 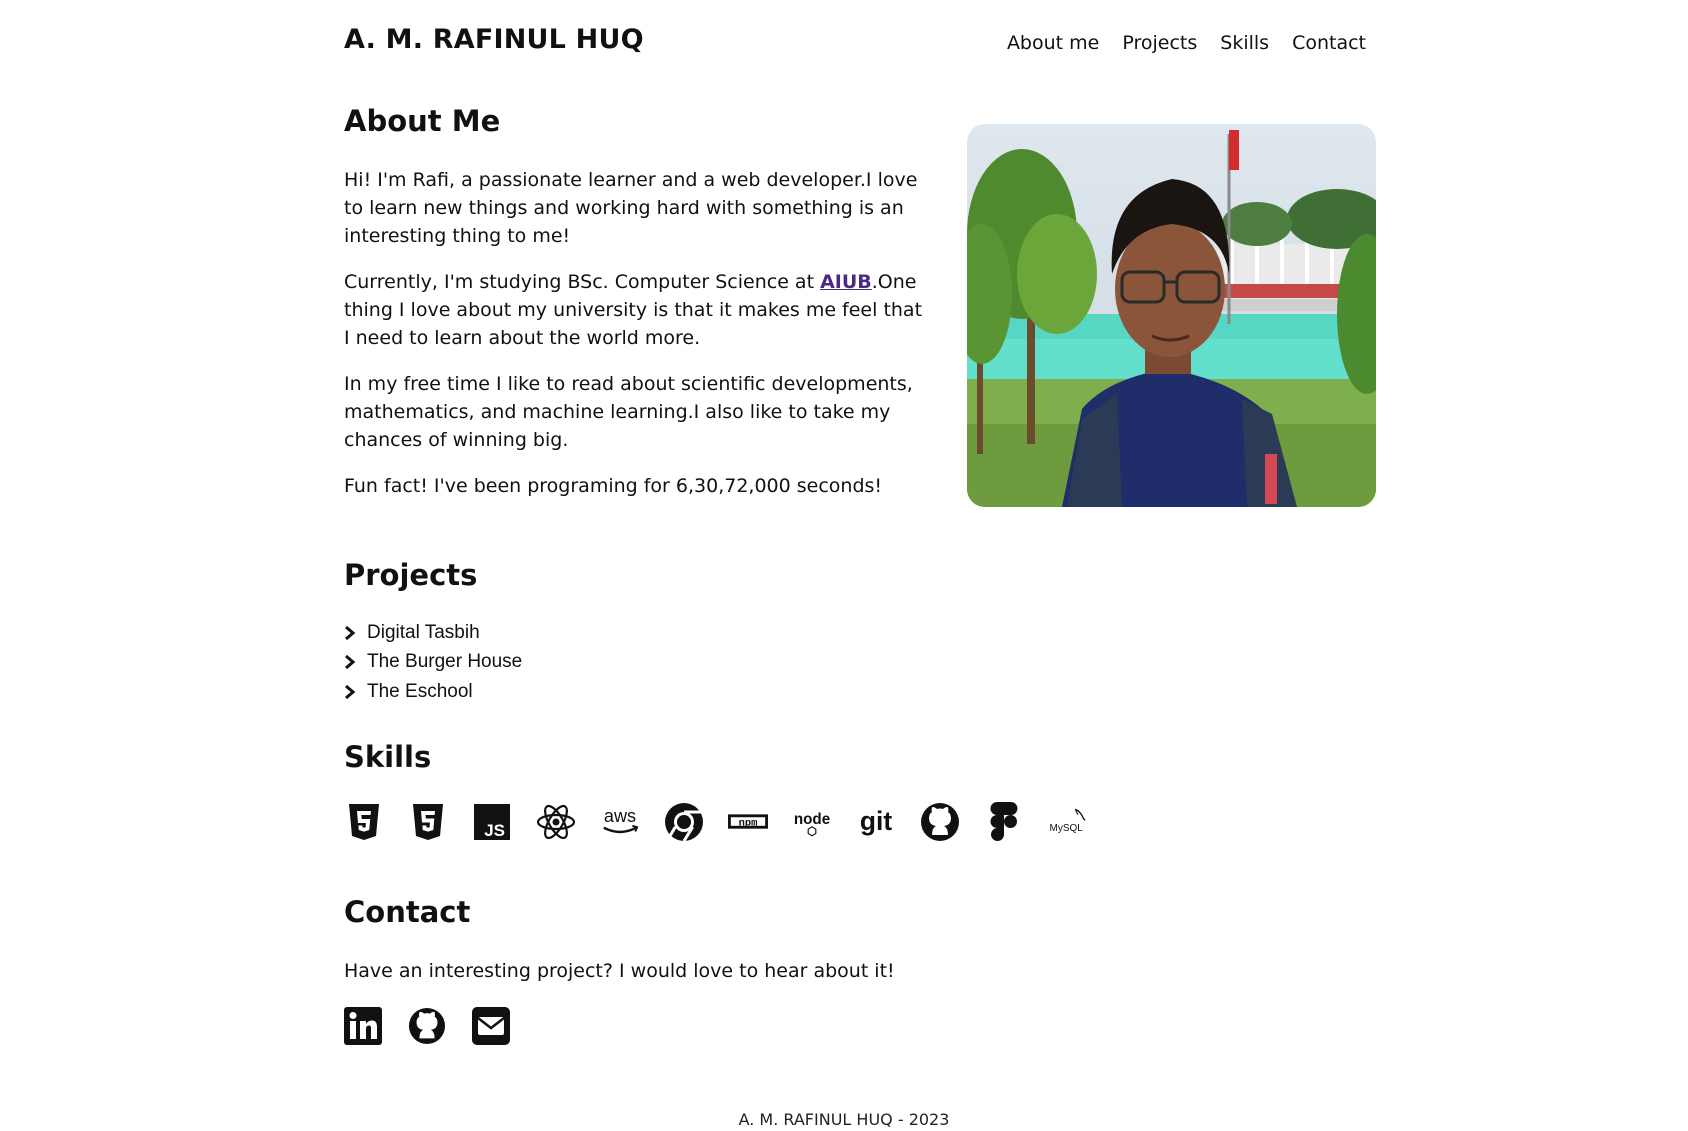 I want to click on nav-skills: Skills, so click(x=1244, y=43).